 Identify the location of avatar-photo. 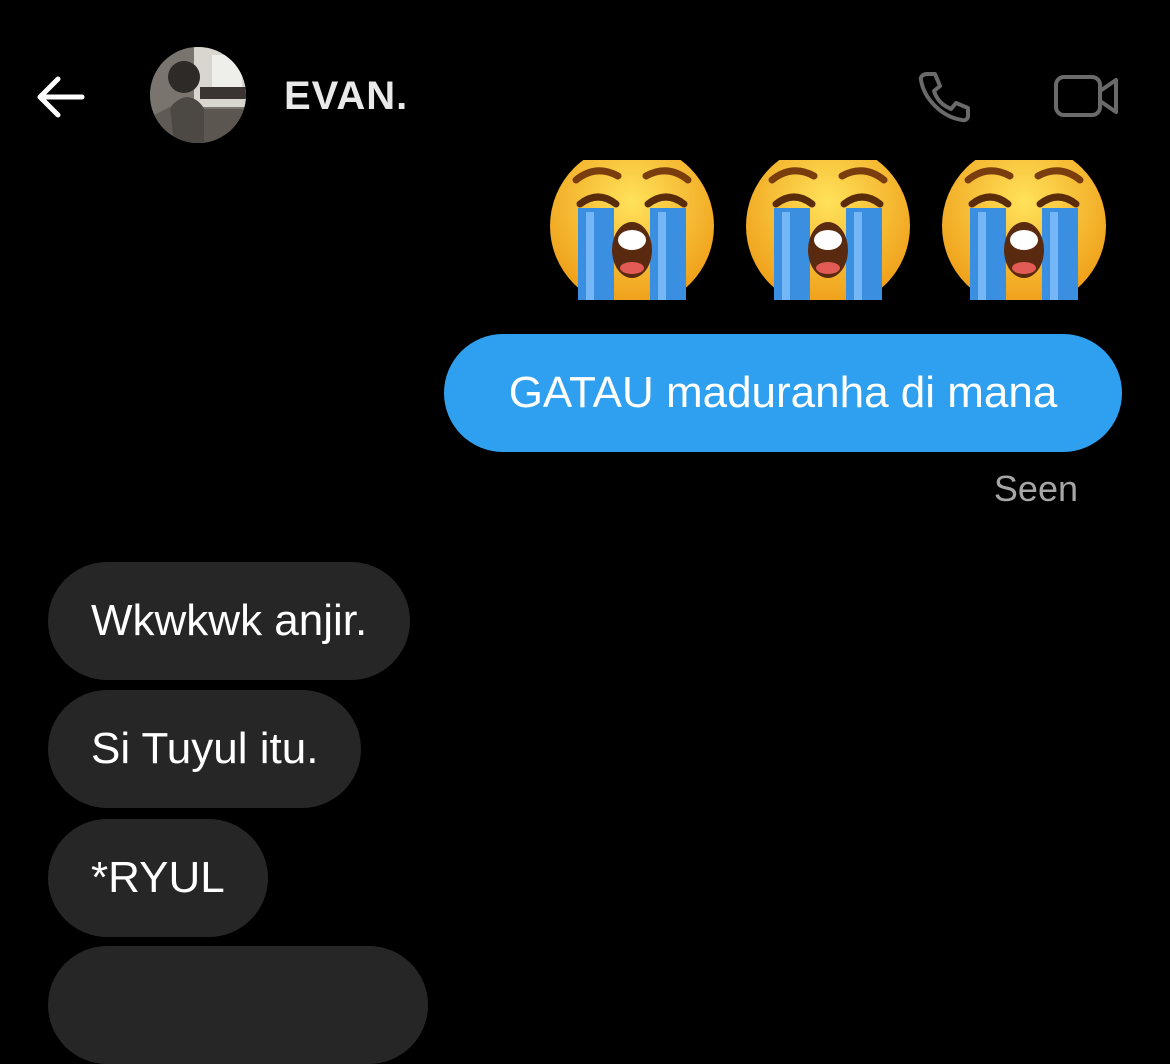
(198, 95).